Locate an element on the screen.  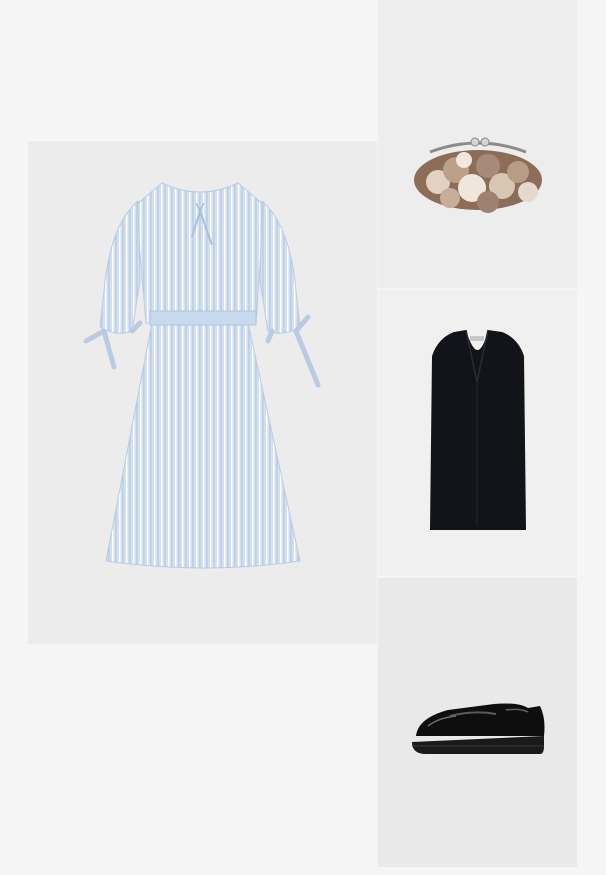
floral-clutch-image is located at coordinates (478, 175).